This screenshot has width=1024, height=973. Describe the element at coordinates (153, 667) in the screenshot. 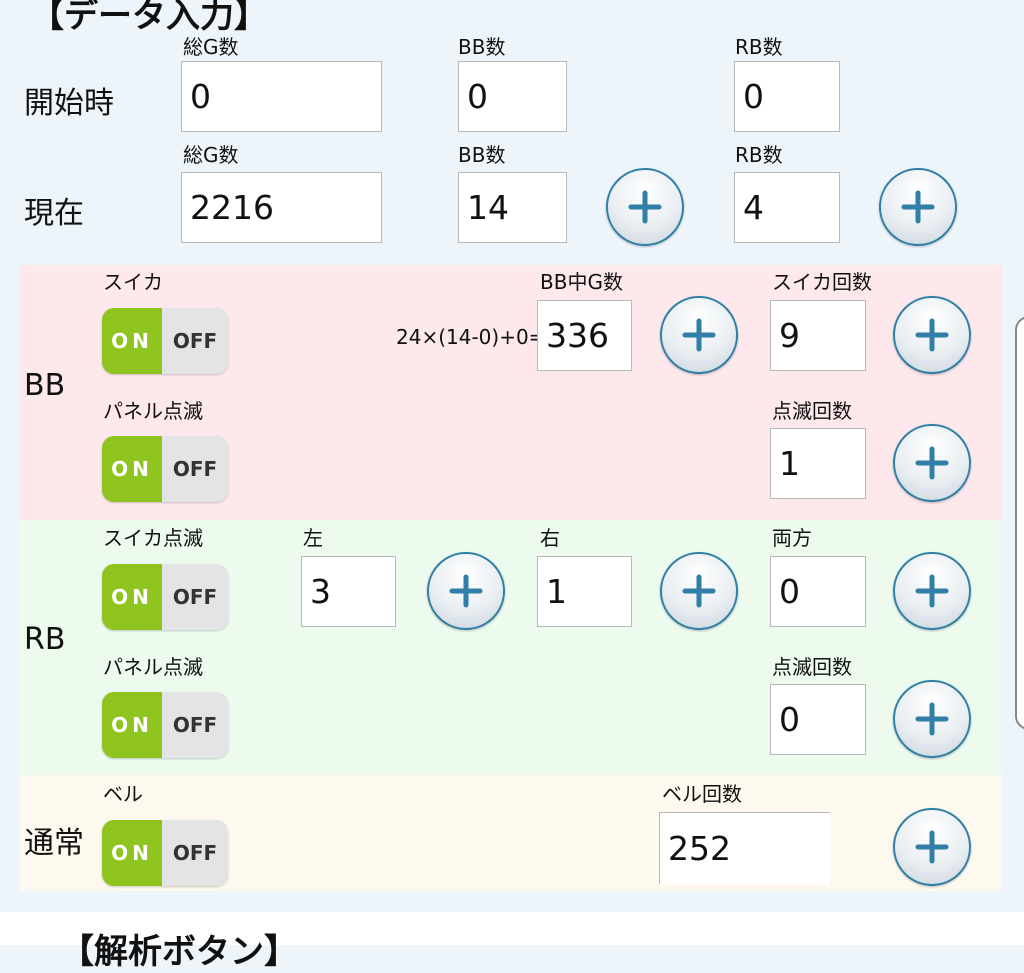

I see `rb-panel-label: パネル点滅` at that location.